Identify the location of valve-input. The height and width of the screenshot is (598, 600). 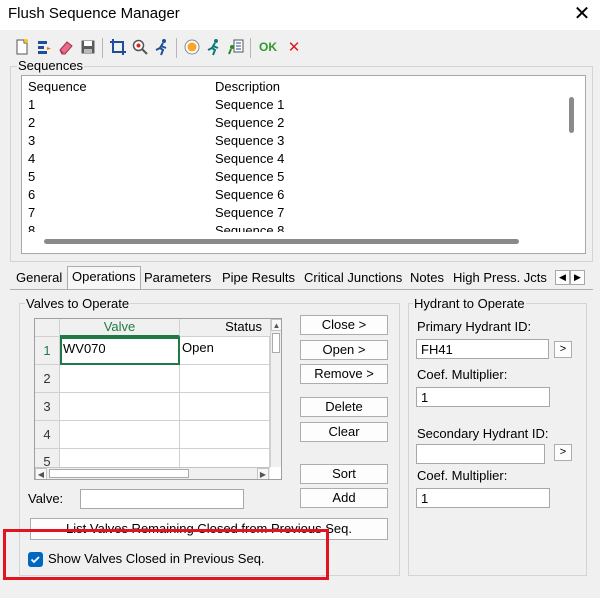
(162, 499).